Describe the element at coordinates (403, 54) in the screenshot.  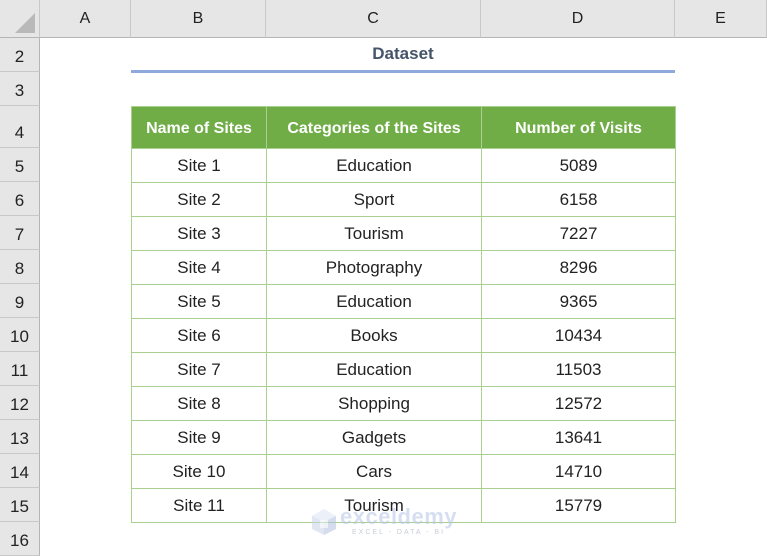
I see `dataset-title: Dataset` at that location.